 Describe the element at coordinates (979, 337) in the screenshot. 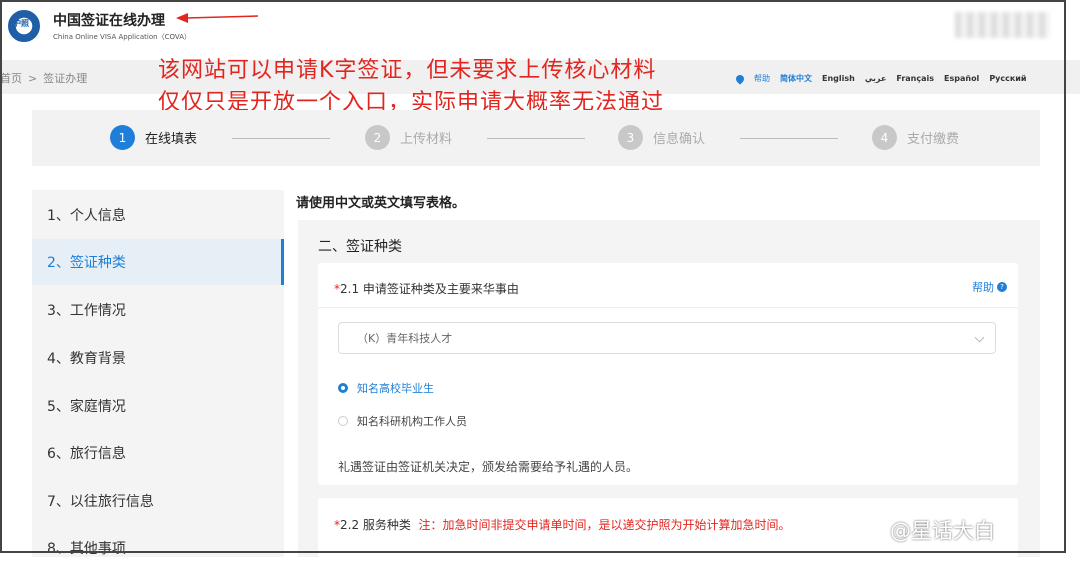

I see `chevron-down-icon` at that location.